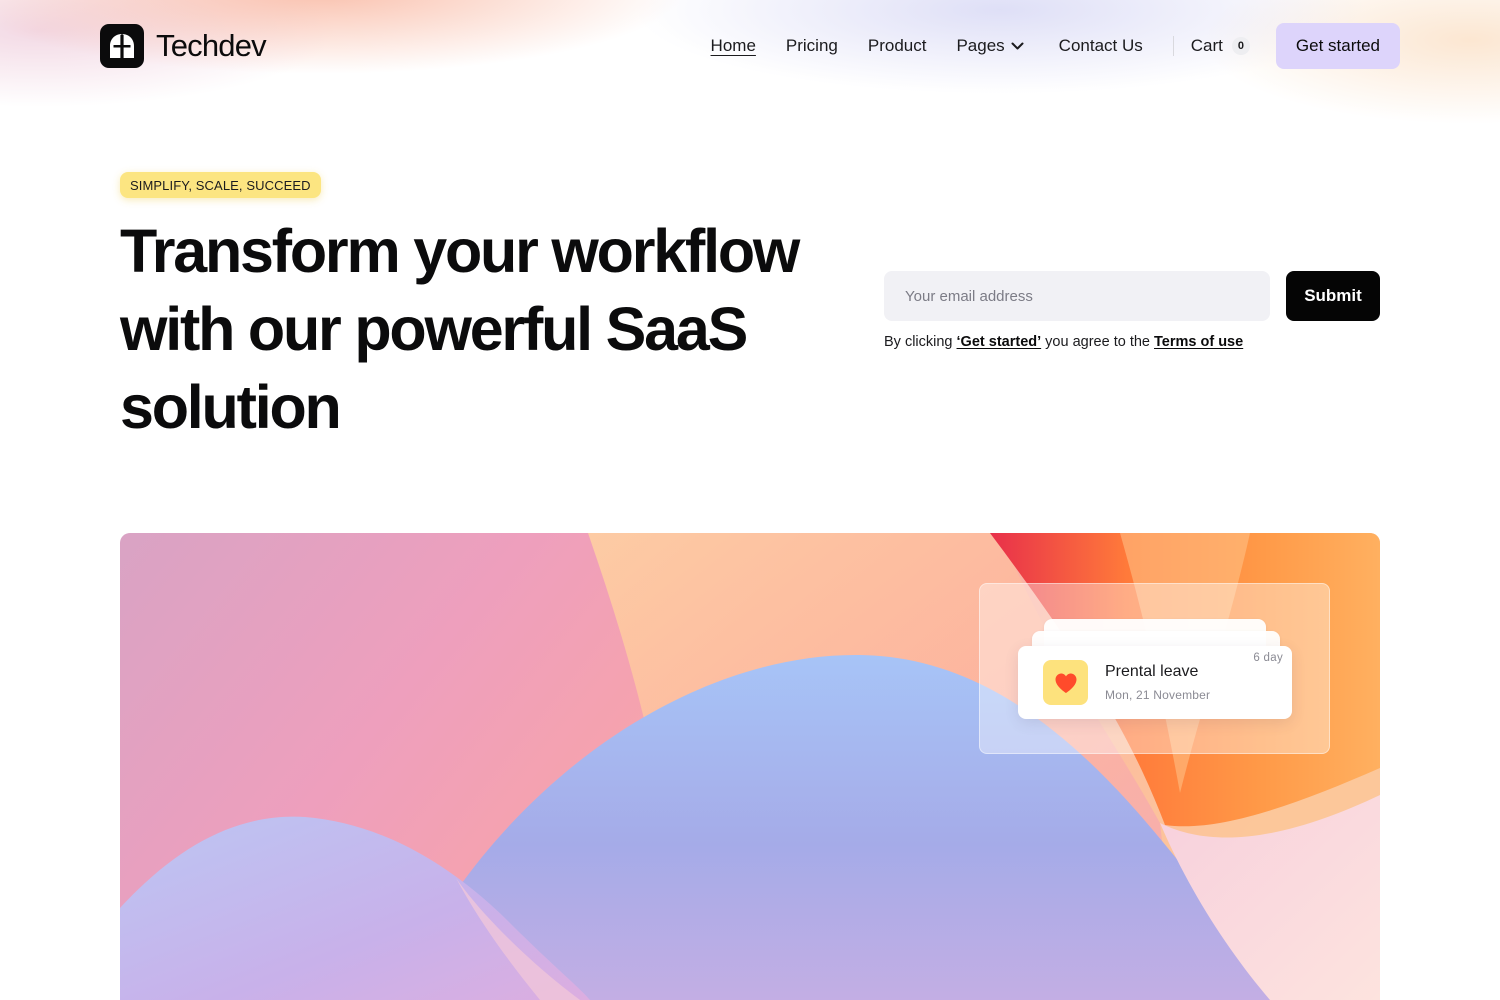 Image resolution: width=1500 pixels, height=1000 pixels. Describe the element at coordinates (1152, 671) in the screenshot. I see `leave-title: Prental leave` at that location.